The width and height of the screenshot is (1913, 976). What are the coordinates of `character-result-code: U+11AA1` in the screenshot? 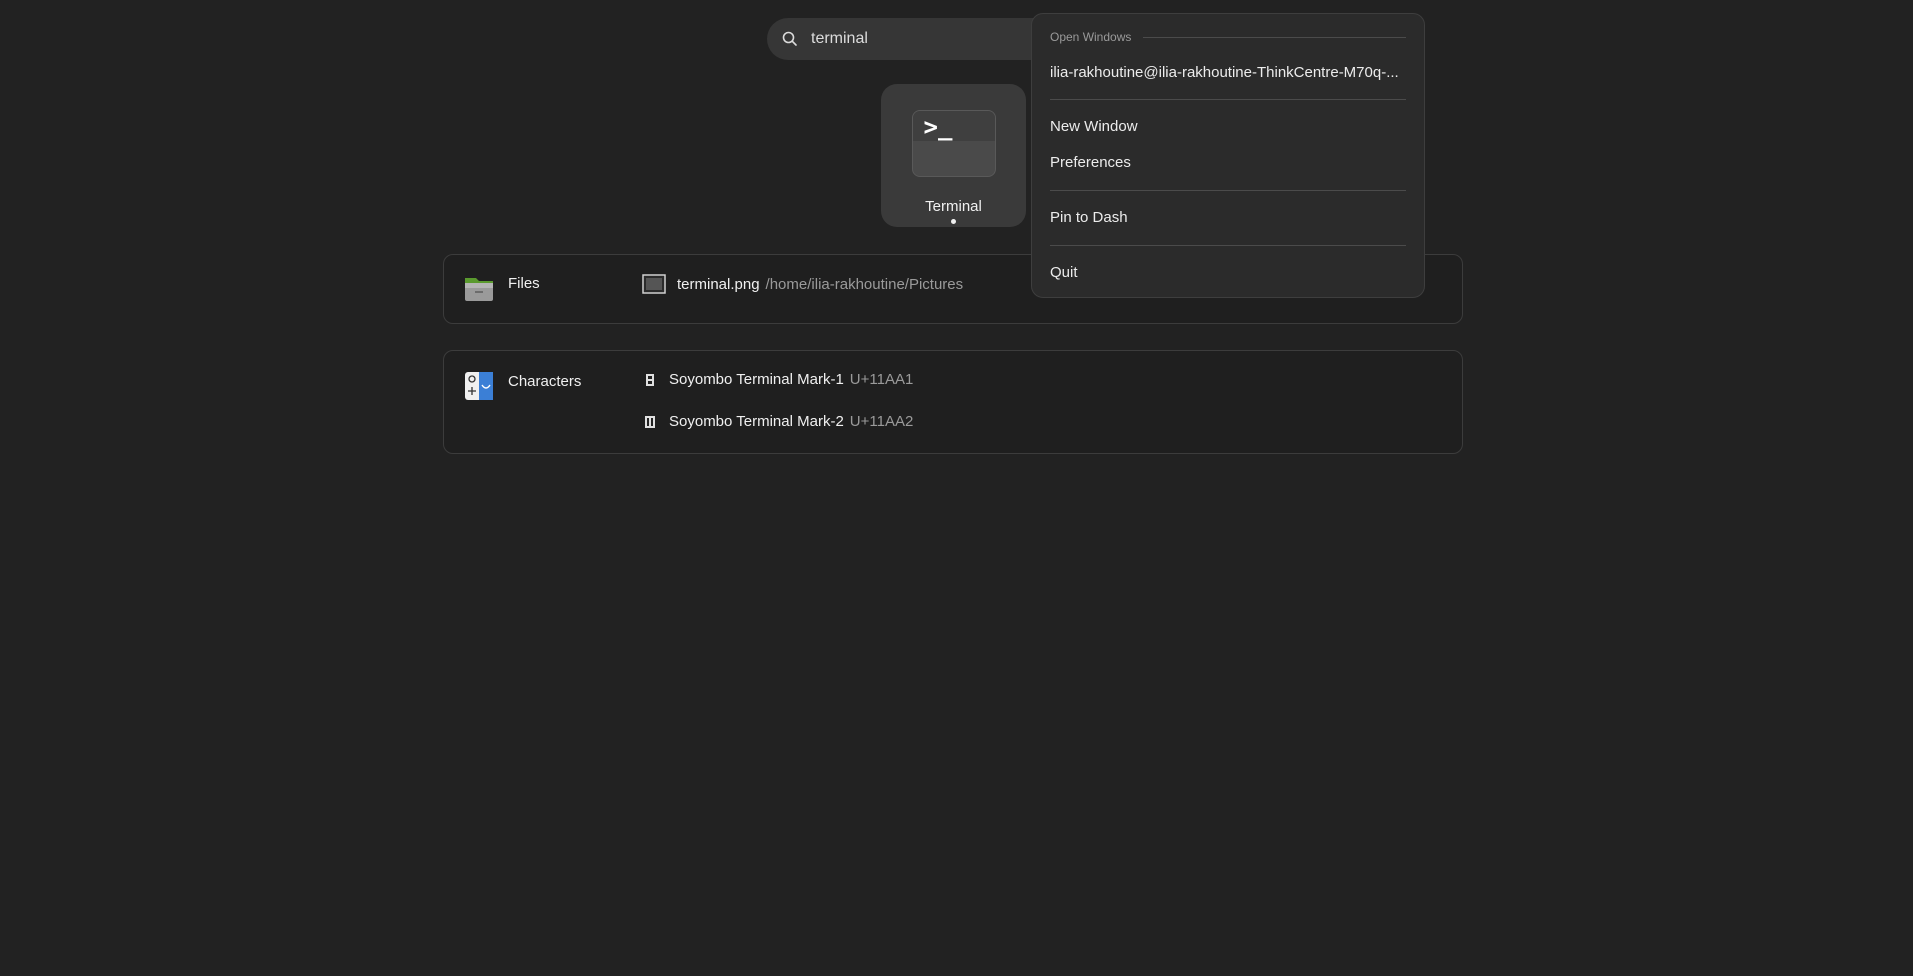 It's located at (881, 379).